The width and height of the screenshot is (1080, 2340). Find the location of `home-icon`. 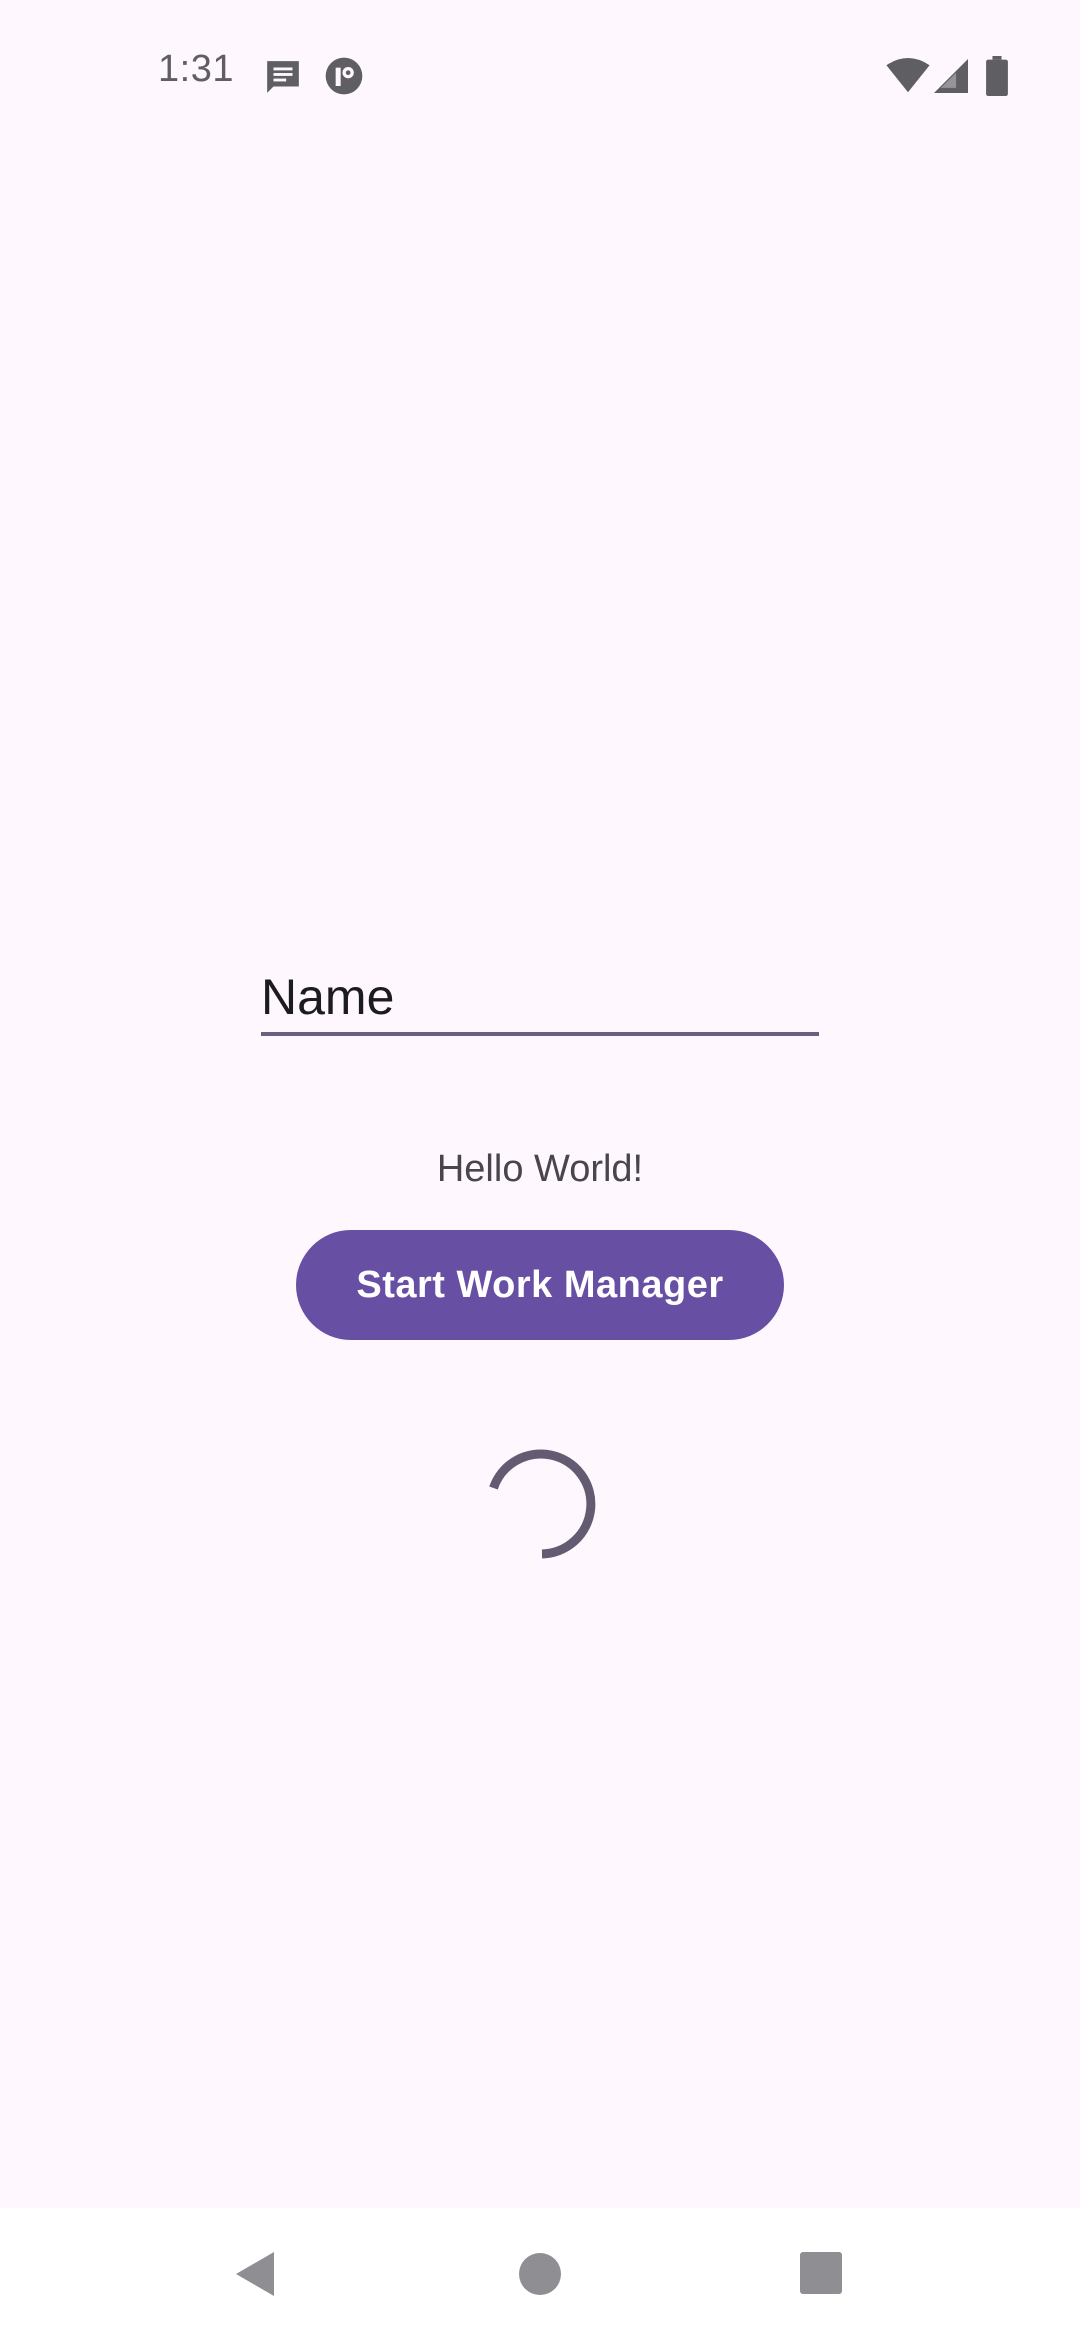

home-icon is located at coordinates (540, 2274).